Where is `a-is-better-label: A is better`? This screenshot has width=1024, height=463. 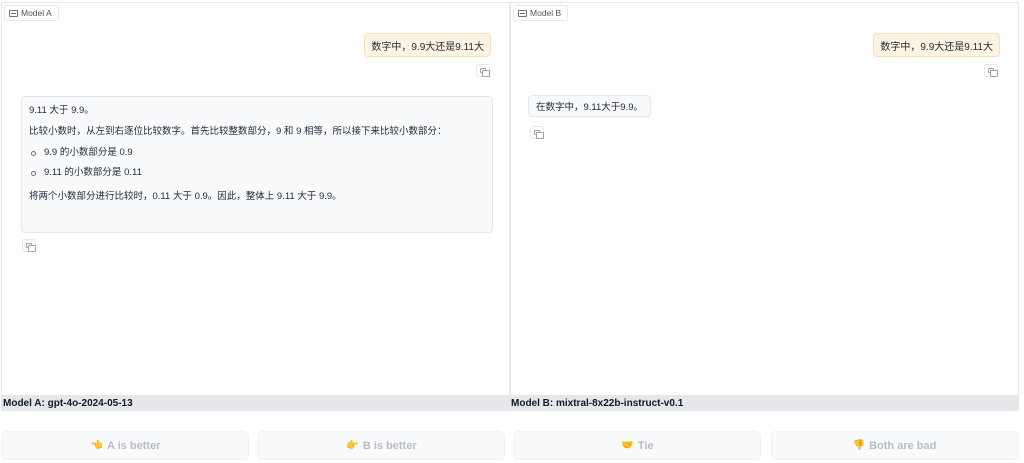
a-is-better-label: A is better is located at coordinates (134, 445).